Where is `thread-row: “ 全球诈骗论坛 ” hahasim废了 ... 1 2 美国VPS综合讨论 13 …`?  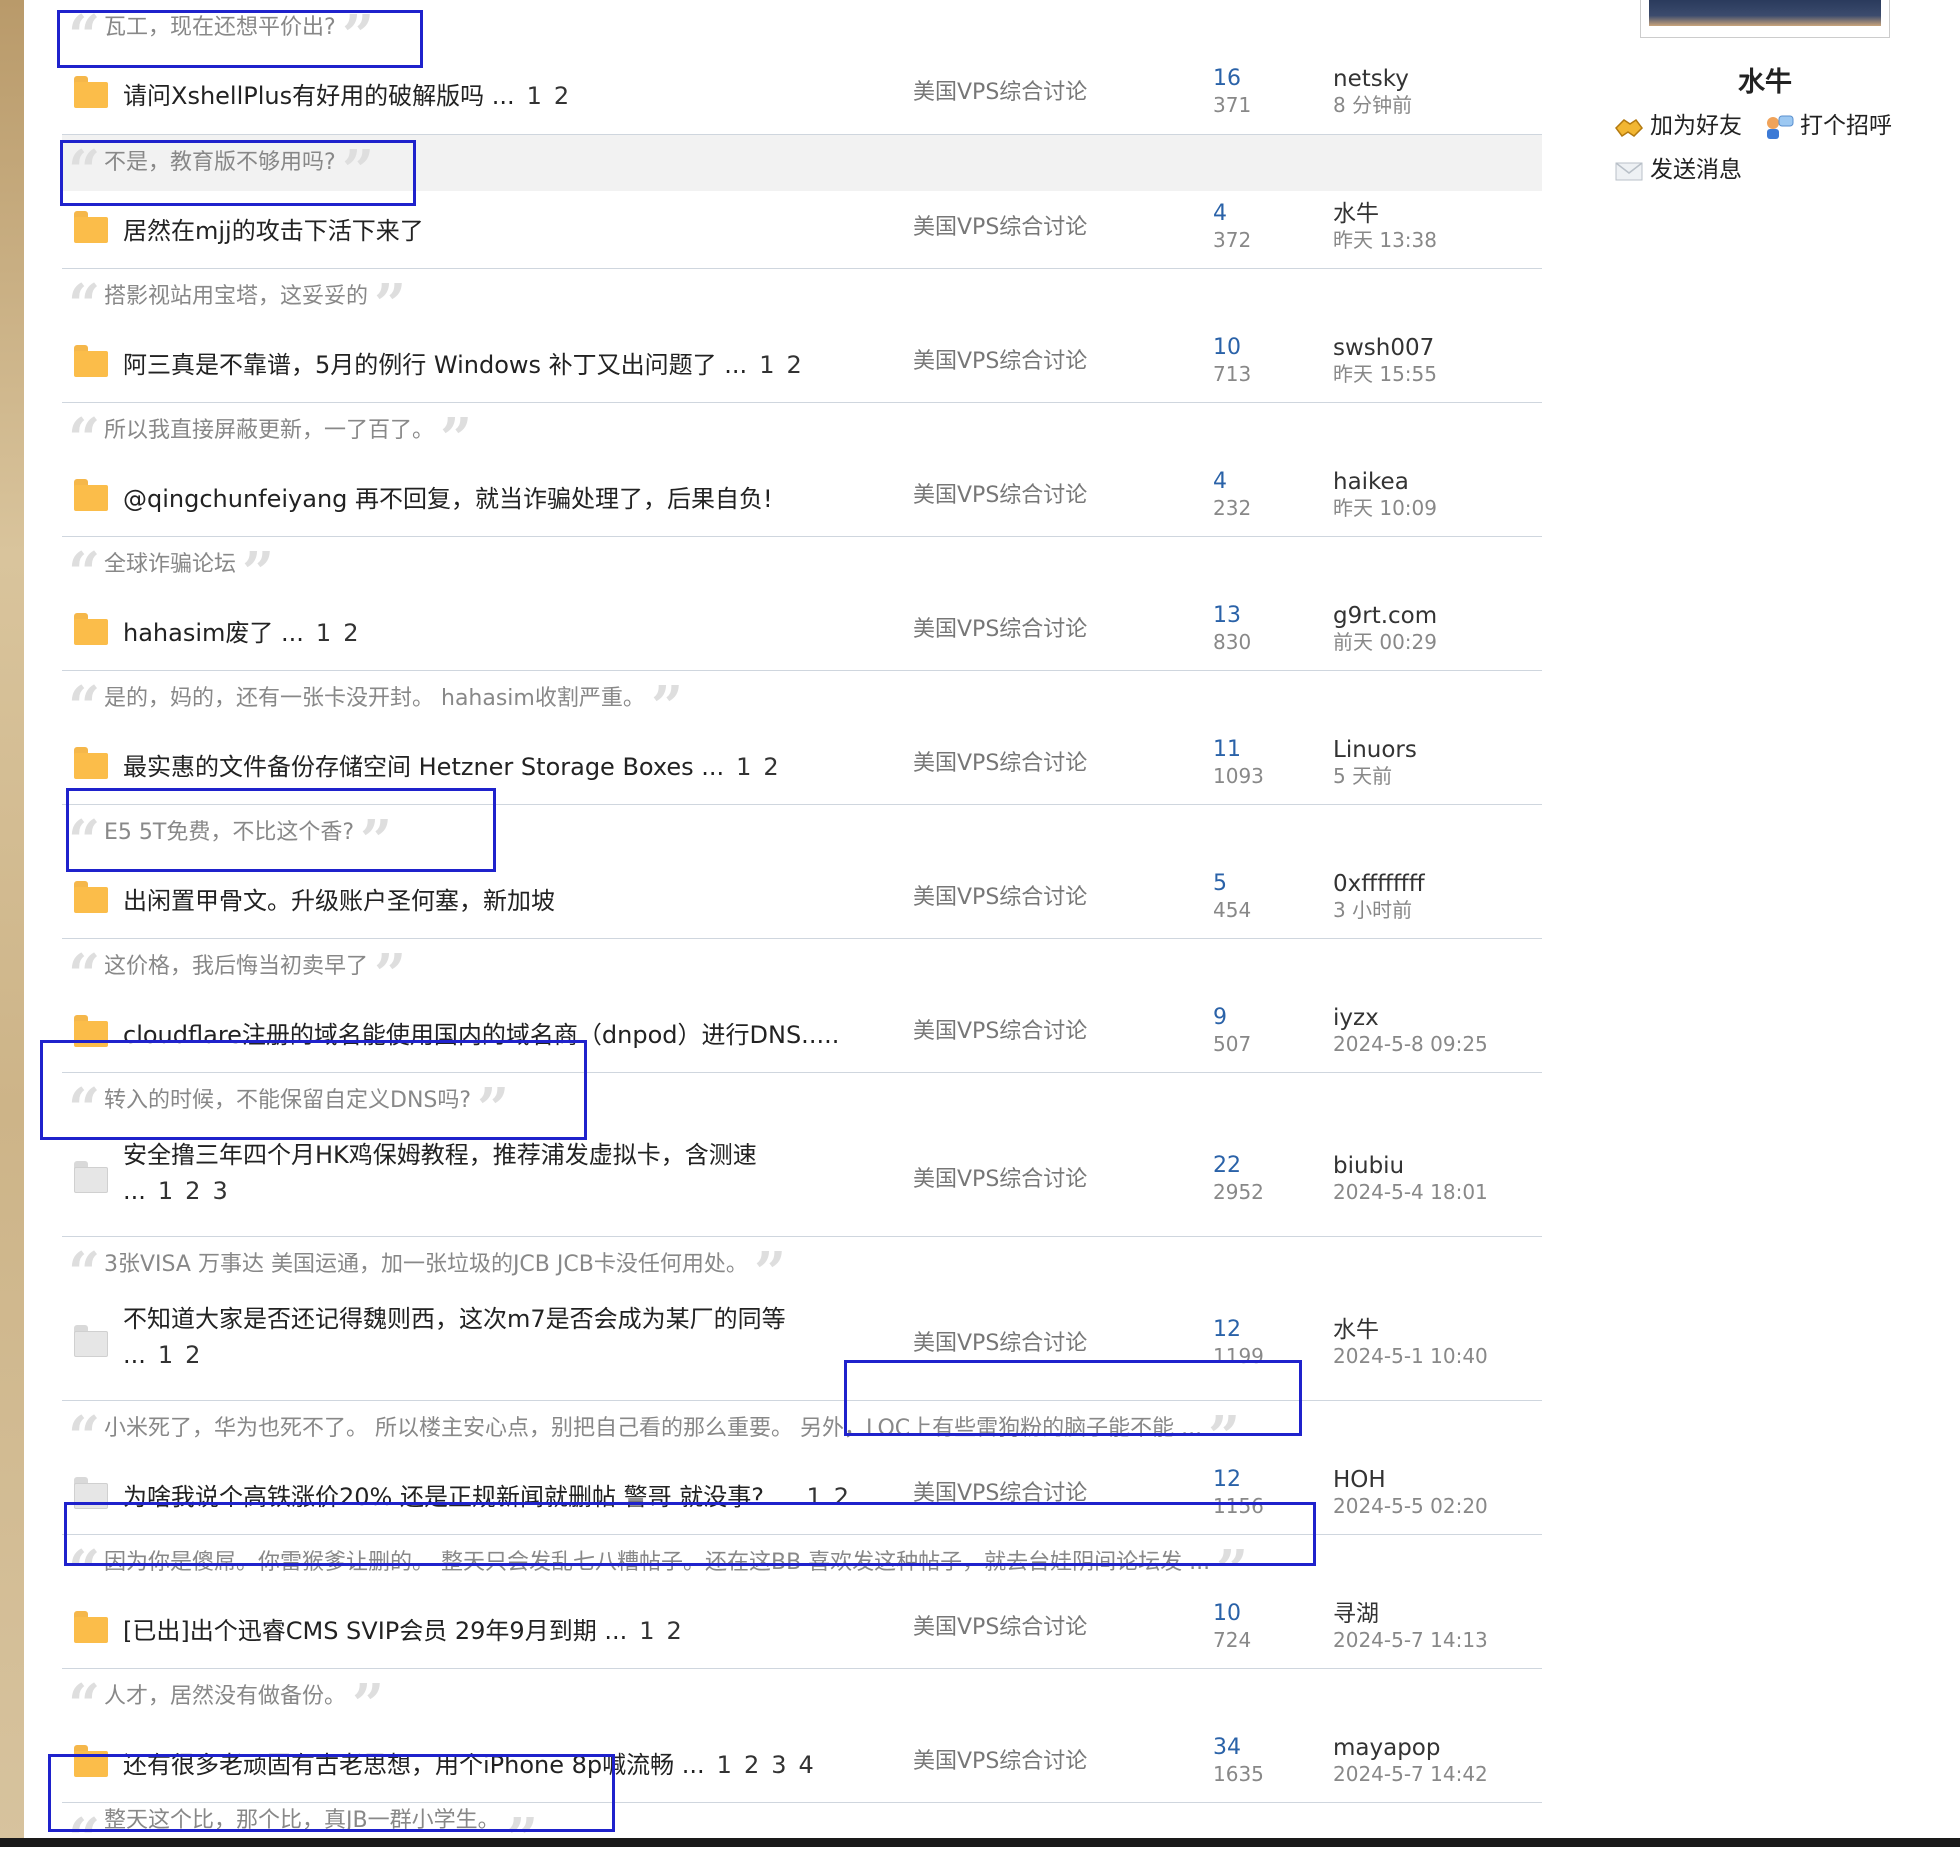 thread-row: “ 全球诈骗论坛 ” hahasim废了 ... 1 2 美国VPS综合讨论 13 … is located at coordinates (802, 603).